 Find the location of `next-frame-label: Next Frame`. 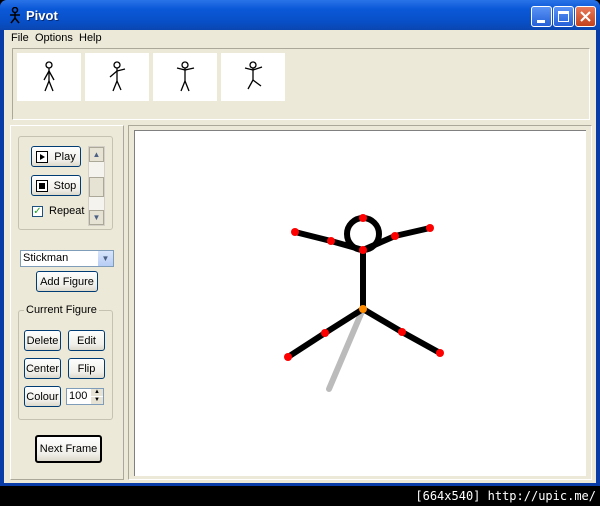

next-frame-label: Next Frame is located at coordinates (68, 449).